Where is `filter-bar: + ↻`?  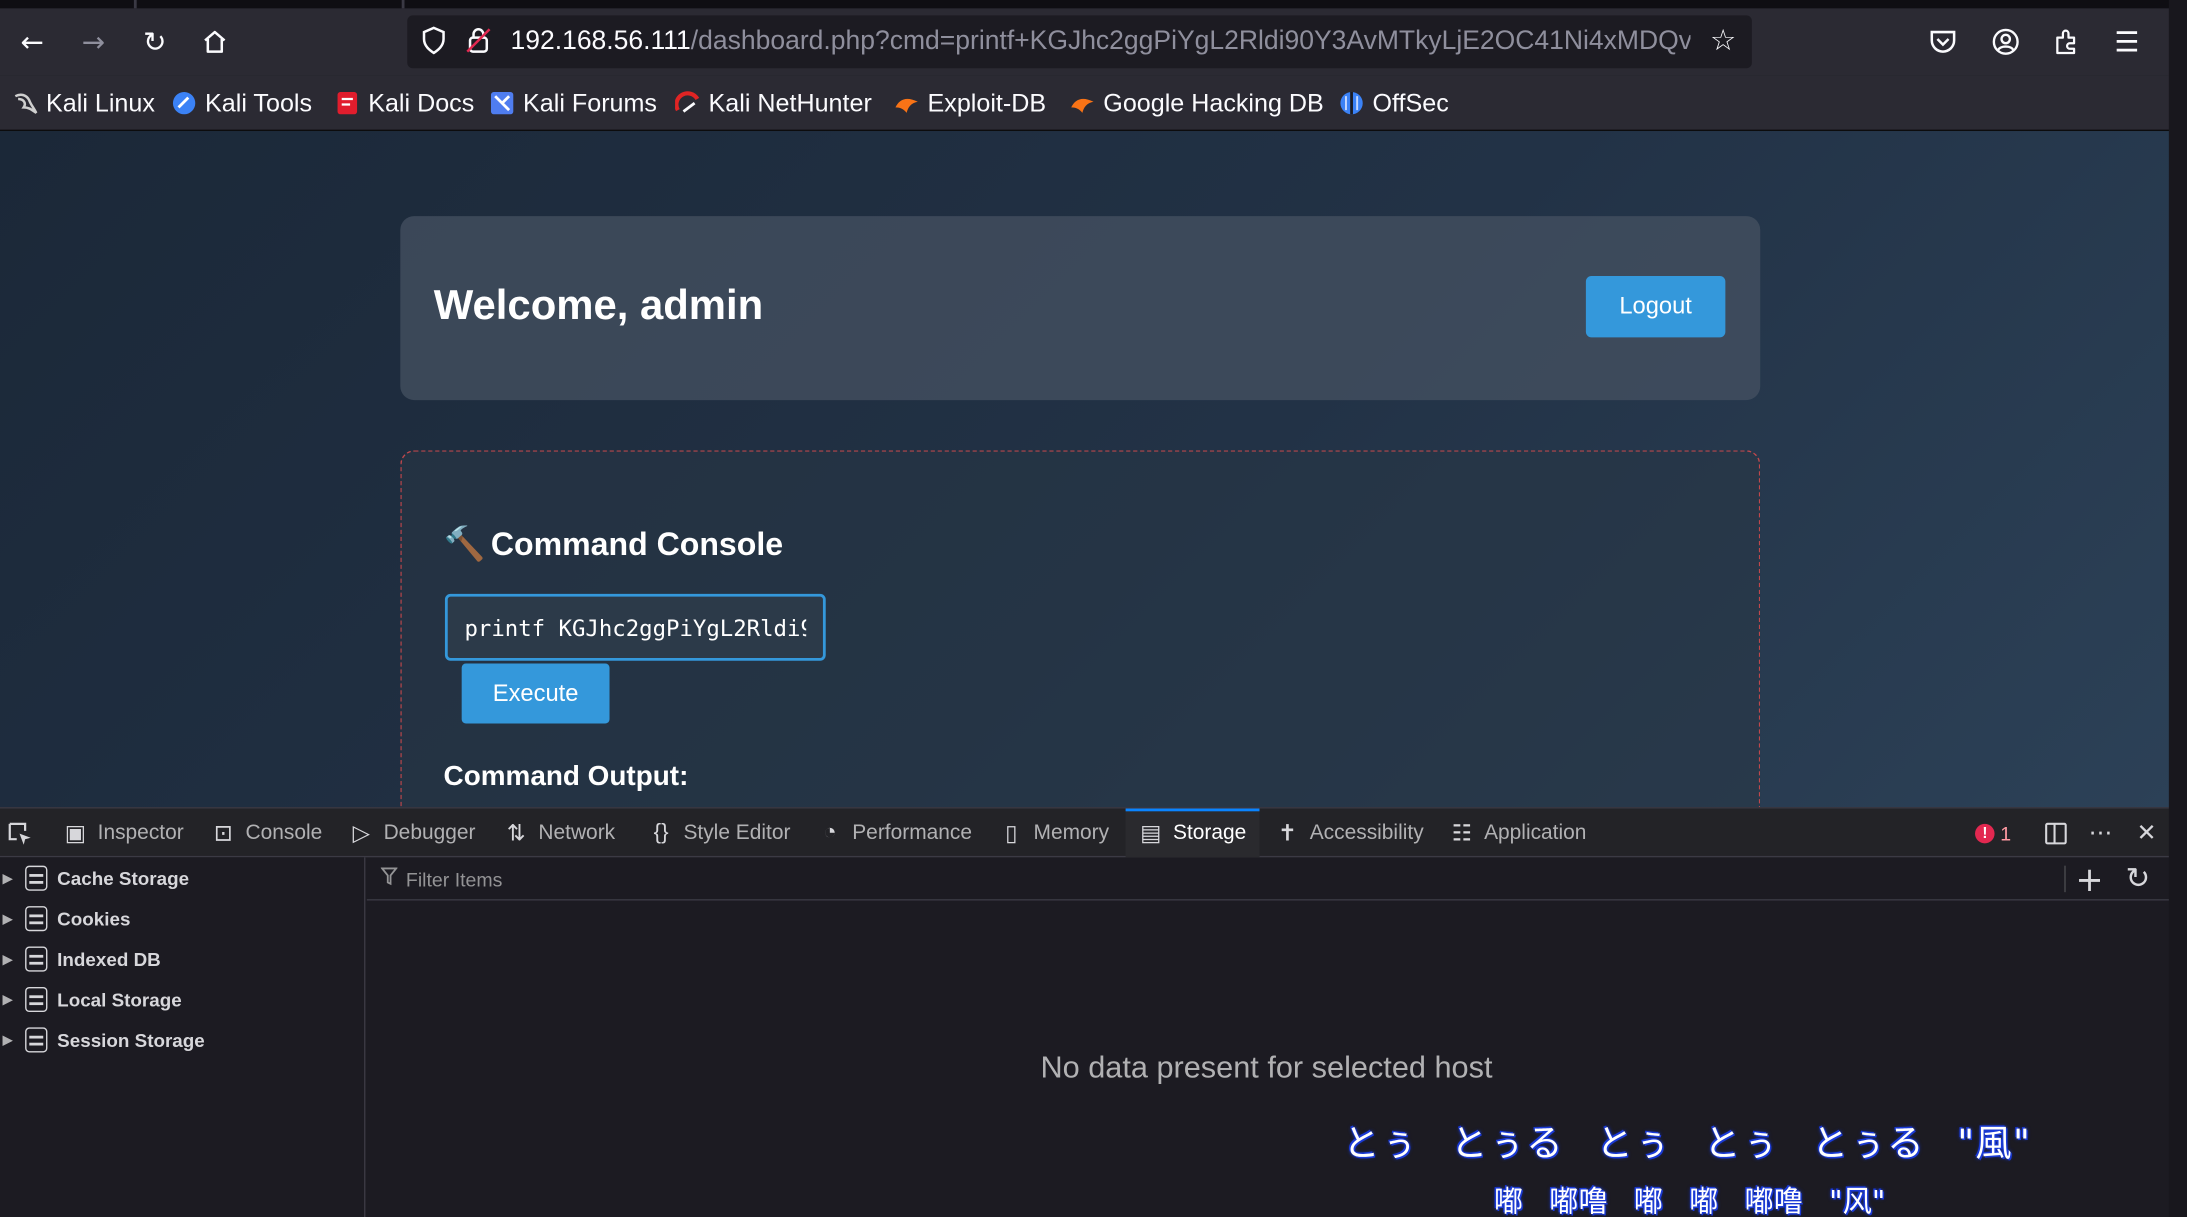 filter-bar: + ↻ is located at coordinates (1267, 879).